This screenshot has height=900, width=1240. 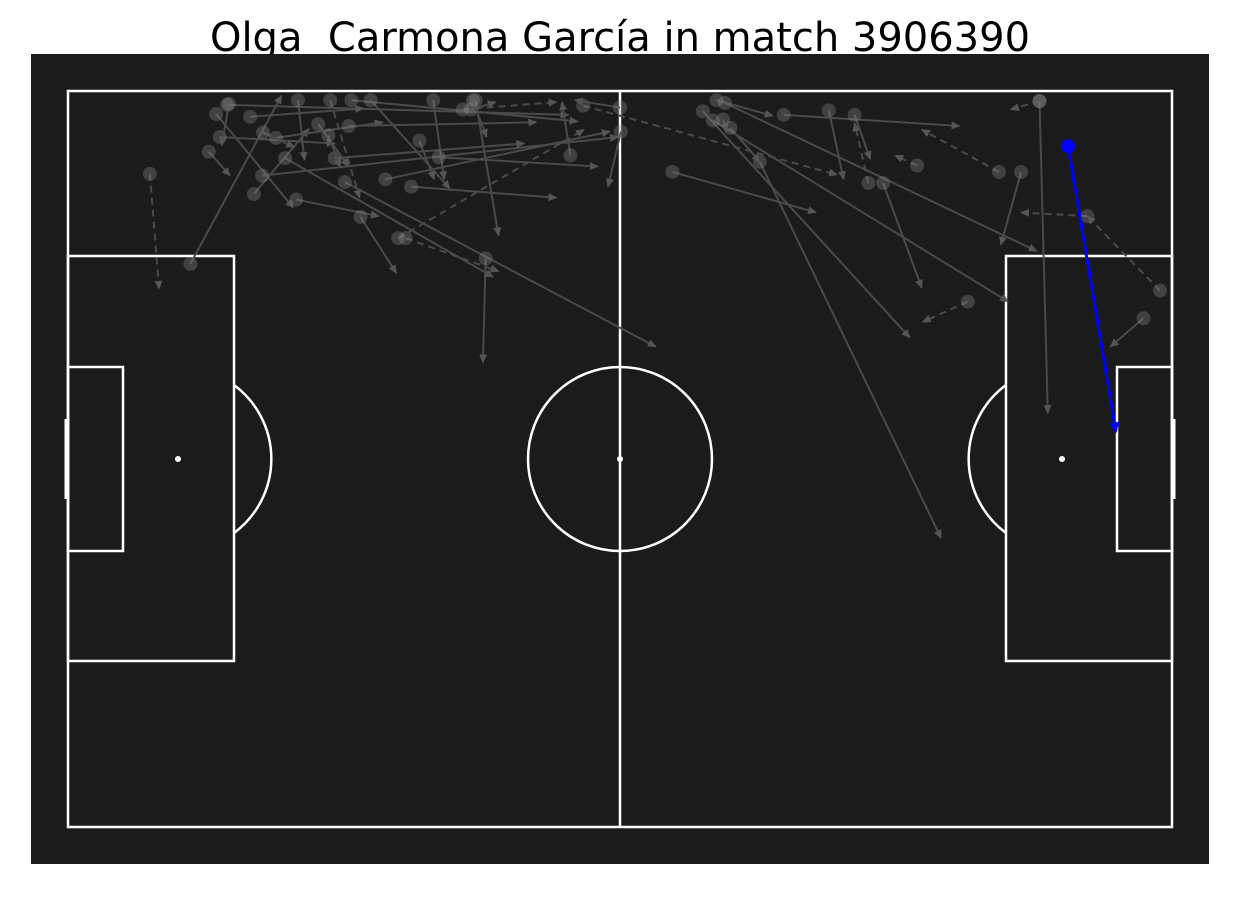 What do you see at coordinates (1068, 146) in the screenshot?
I see `highlight-start-marker` at bounding box center [1068, 146].